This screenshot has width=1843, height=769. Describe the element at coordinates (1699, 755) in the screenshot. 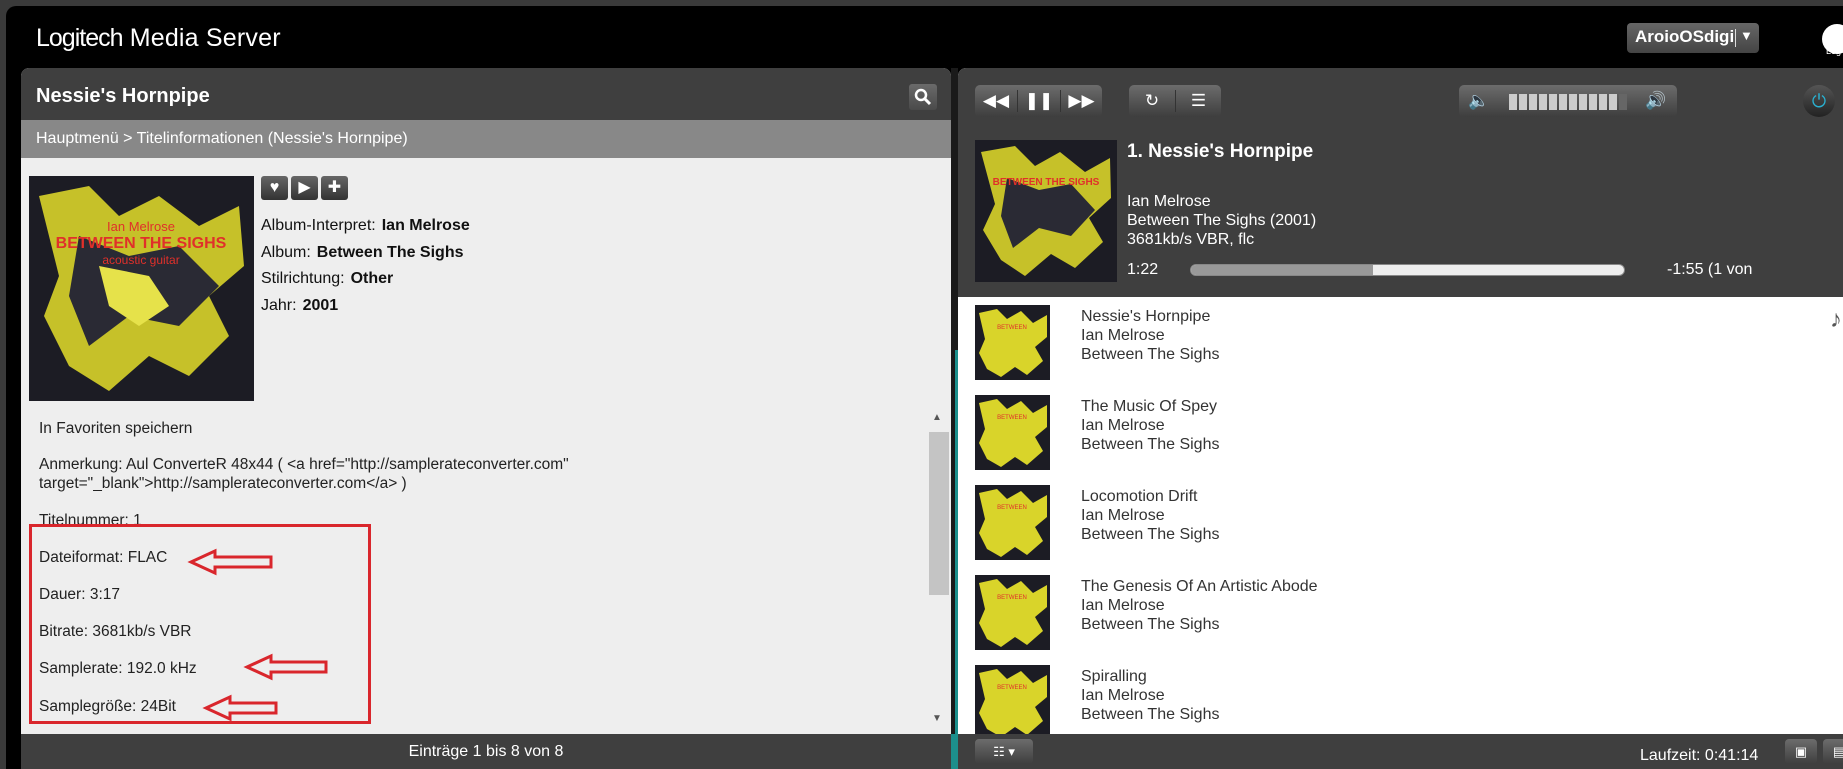

I see `runtime: Laufzeit: 0:41:14` at that location.